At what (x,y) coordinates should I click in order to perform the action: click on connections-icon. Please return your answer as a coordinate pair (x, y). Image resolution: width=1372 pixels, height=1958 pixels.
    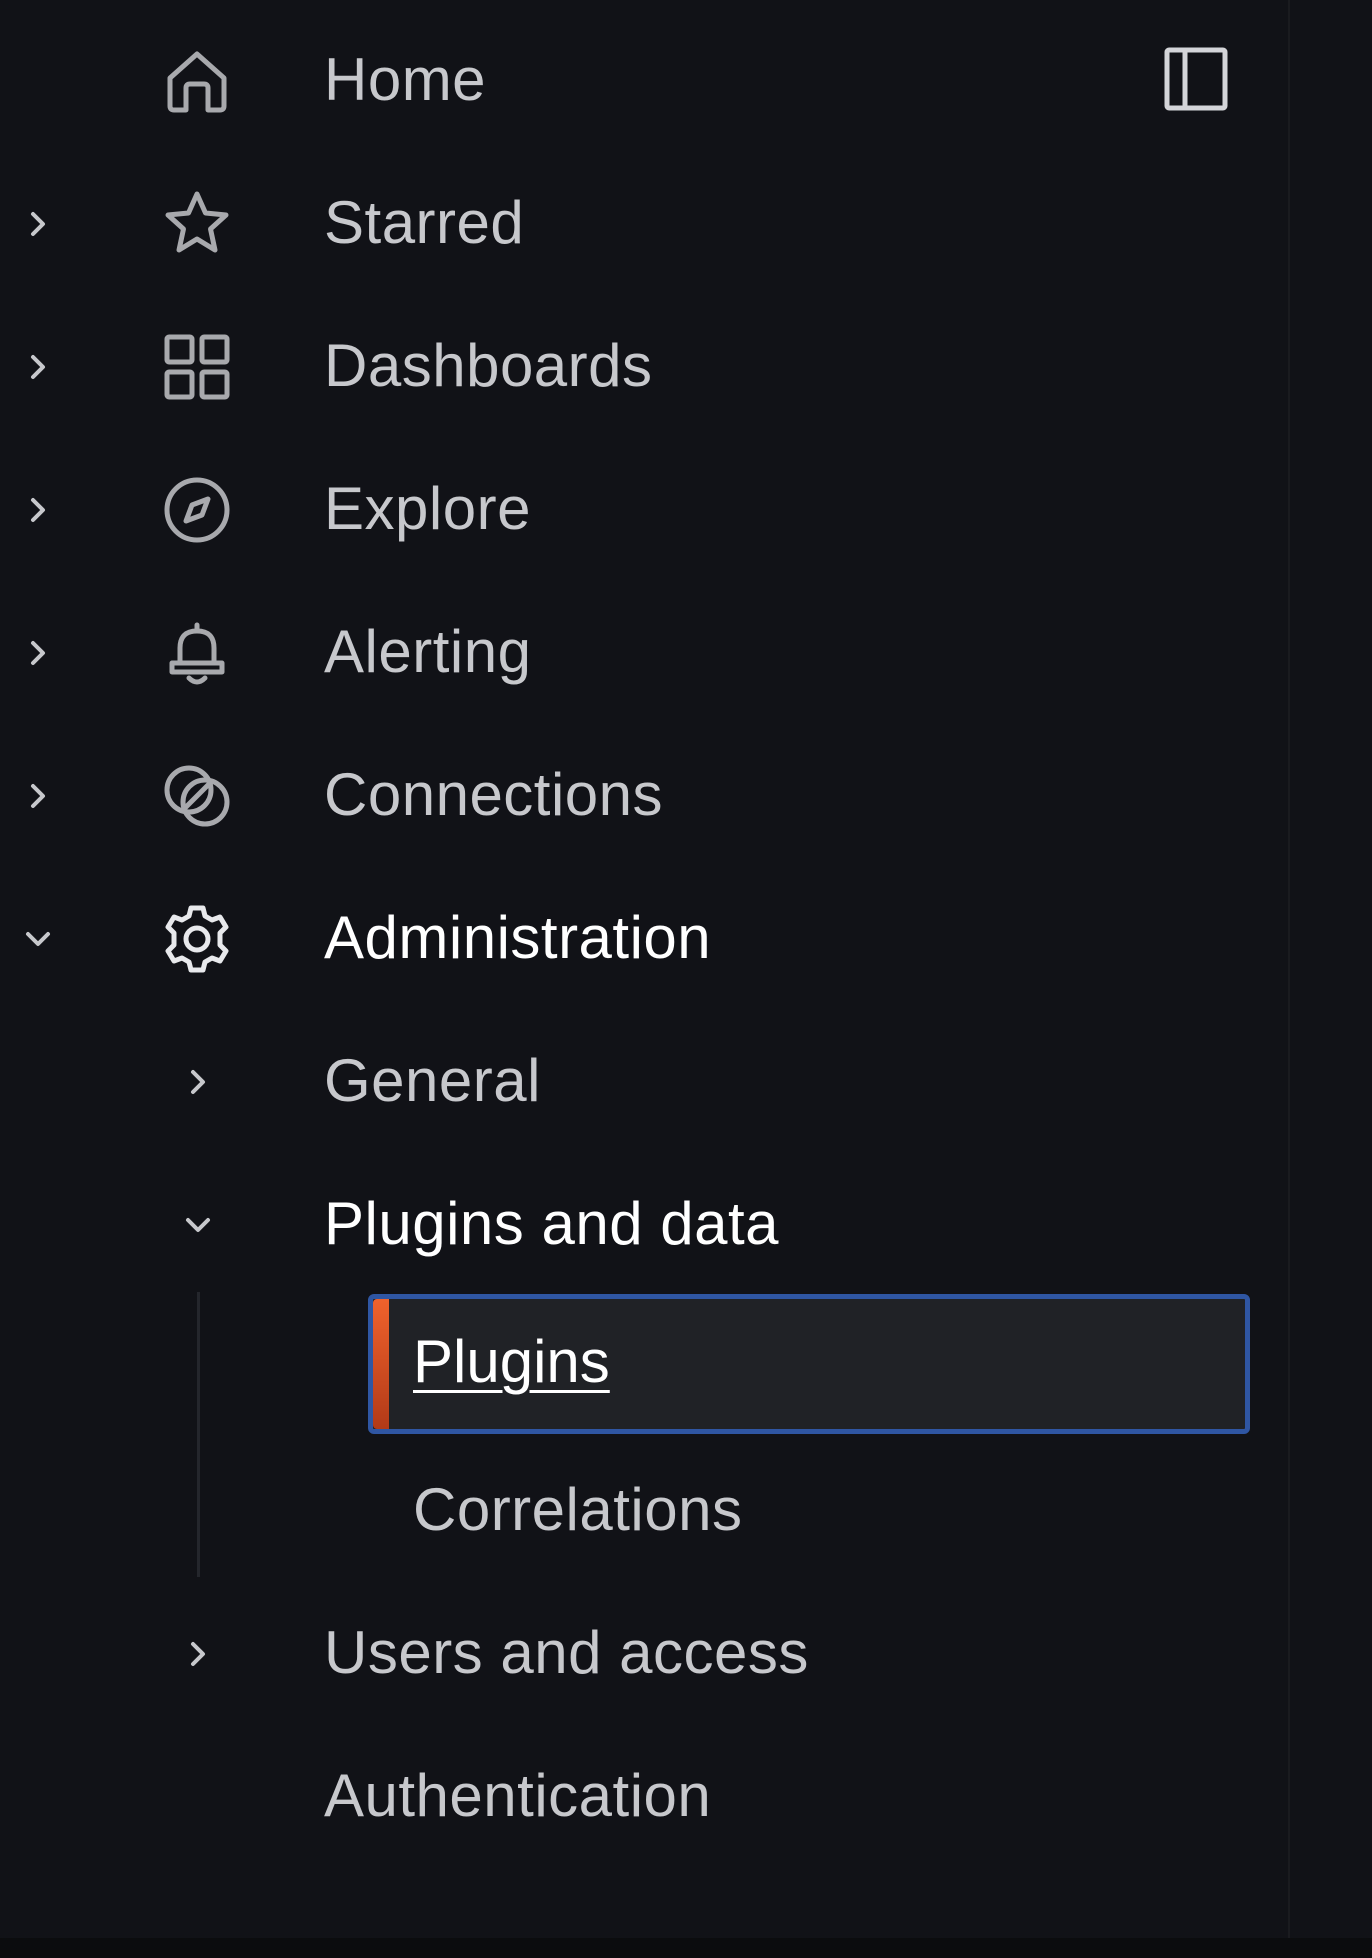
    Looking at the image, I should click on (197, 796).